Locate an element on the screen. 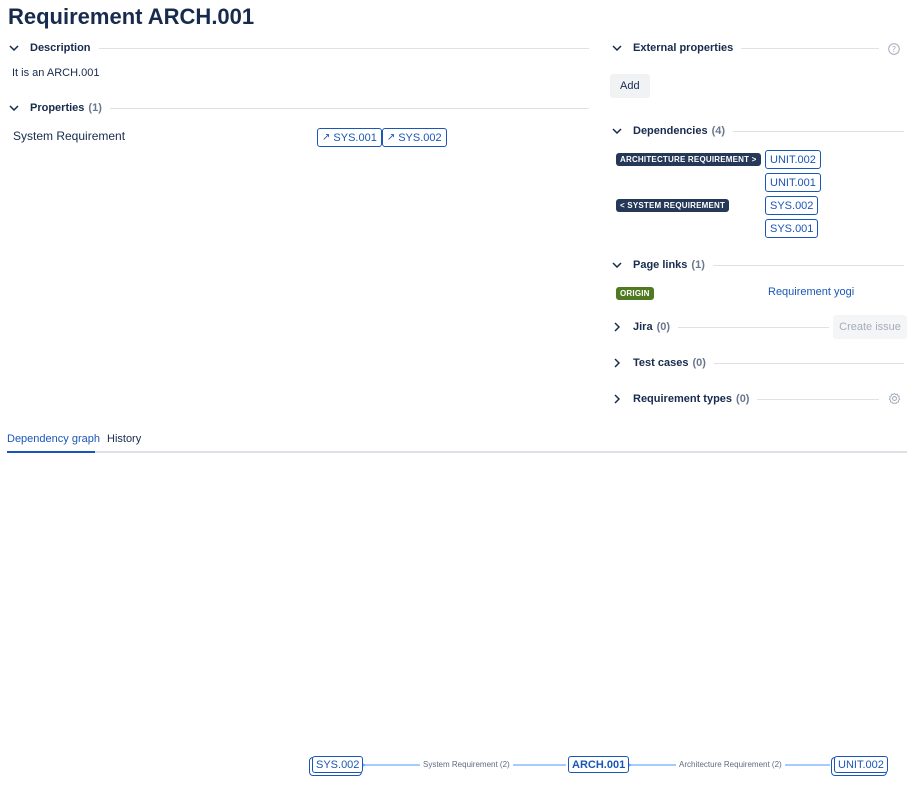 The width and height of the screenshot is (918, 793). graph-edge-label: Architecture Requirement (2) is located at coordinates (730, 764).